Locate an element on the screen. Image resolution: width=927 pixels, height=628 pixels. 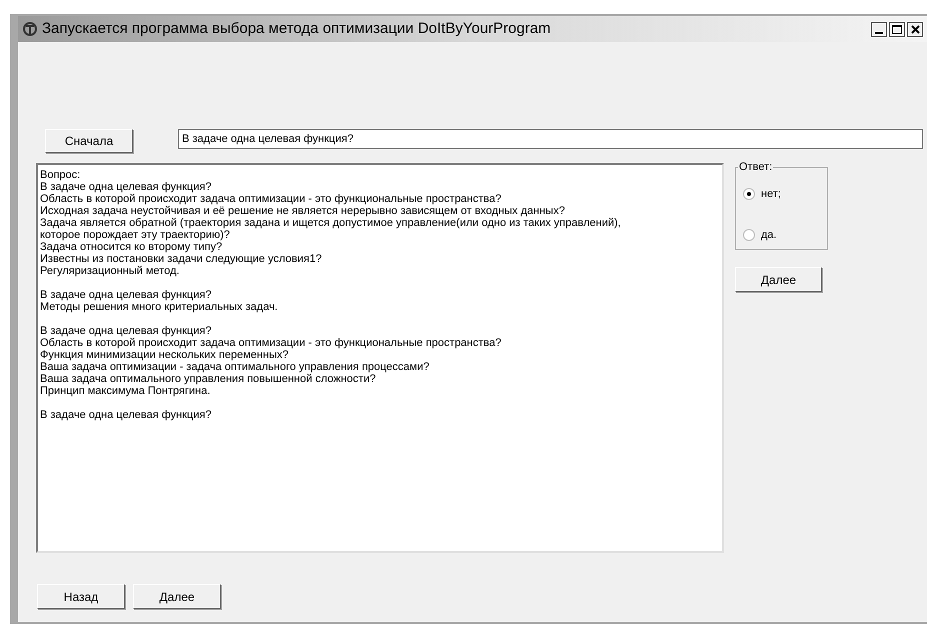
maximize-icon is located at coordinates (897, 29).